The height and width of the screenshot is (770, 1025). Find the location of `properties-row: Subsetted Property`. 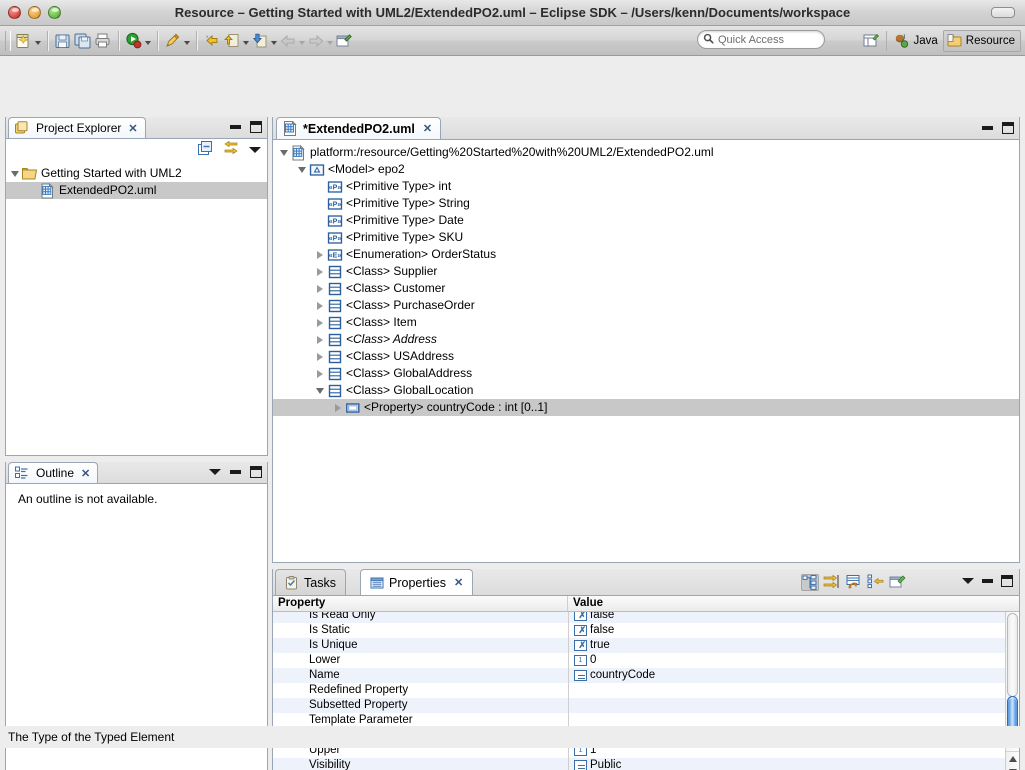

properties-row: Subsetted Property is located at coordinates (639, 705).